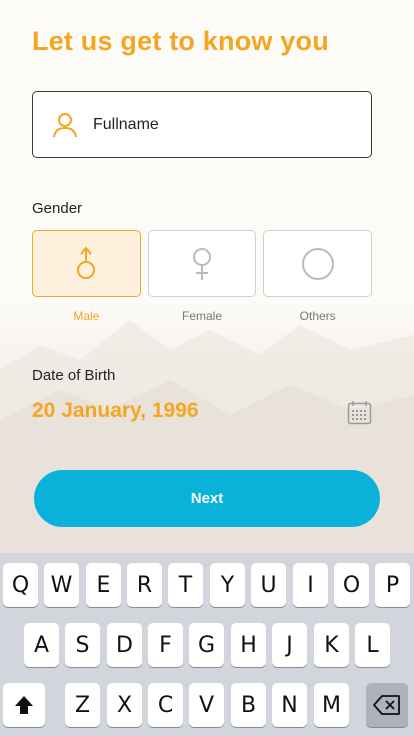 This screenshot has width=414, height=736. What do you see at coordinates (185, 585) in the screenshot?
I see `key-t: T` at bounding box center [185, 585].